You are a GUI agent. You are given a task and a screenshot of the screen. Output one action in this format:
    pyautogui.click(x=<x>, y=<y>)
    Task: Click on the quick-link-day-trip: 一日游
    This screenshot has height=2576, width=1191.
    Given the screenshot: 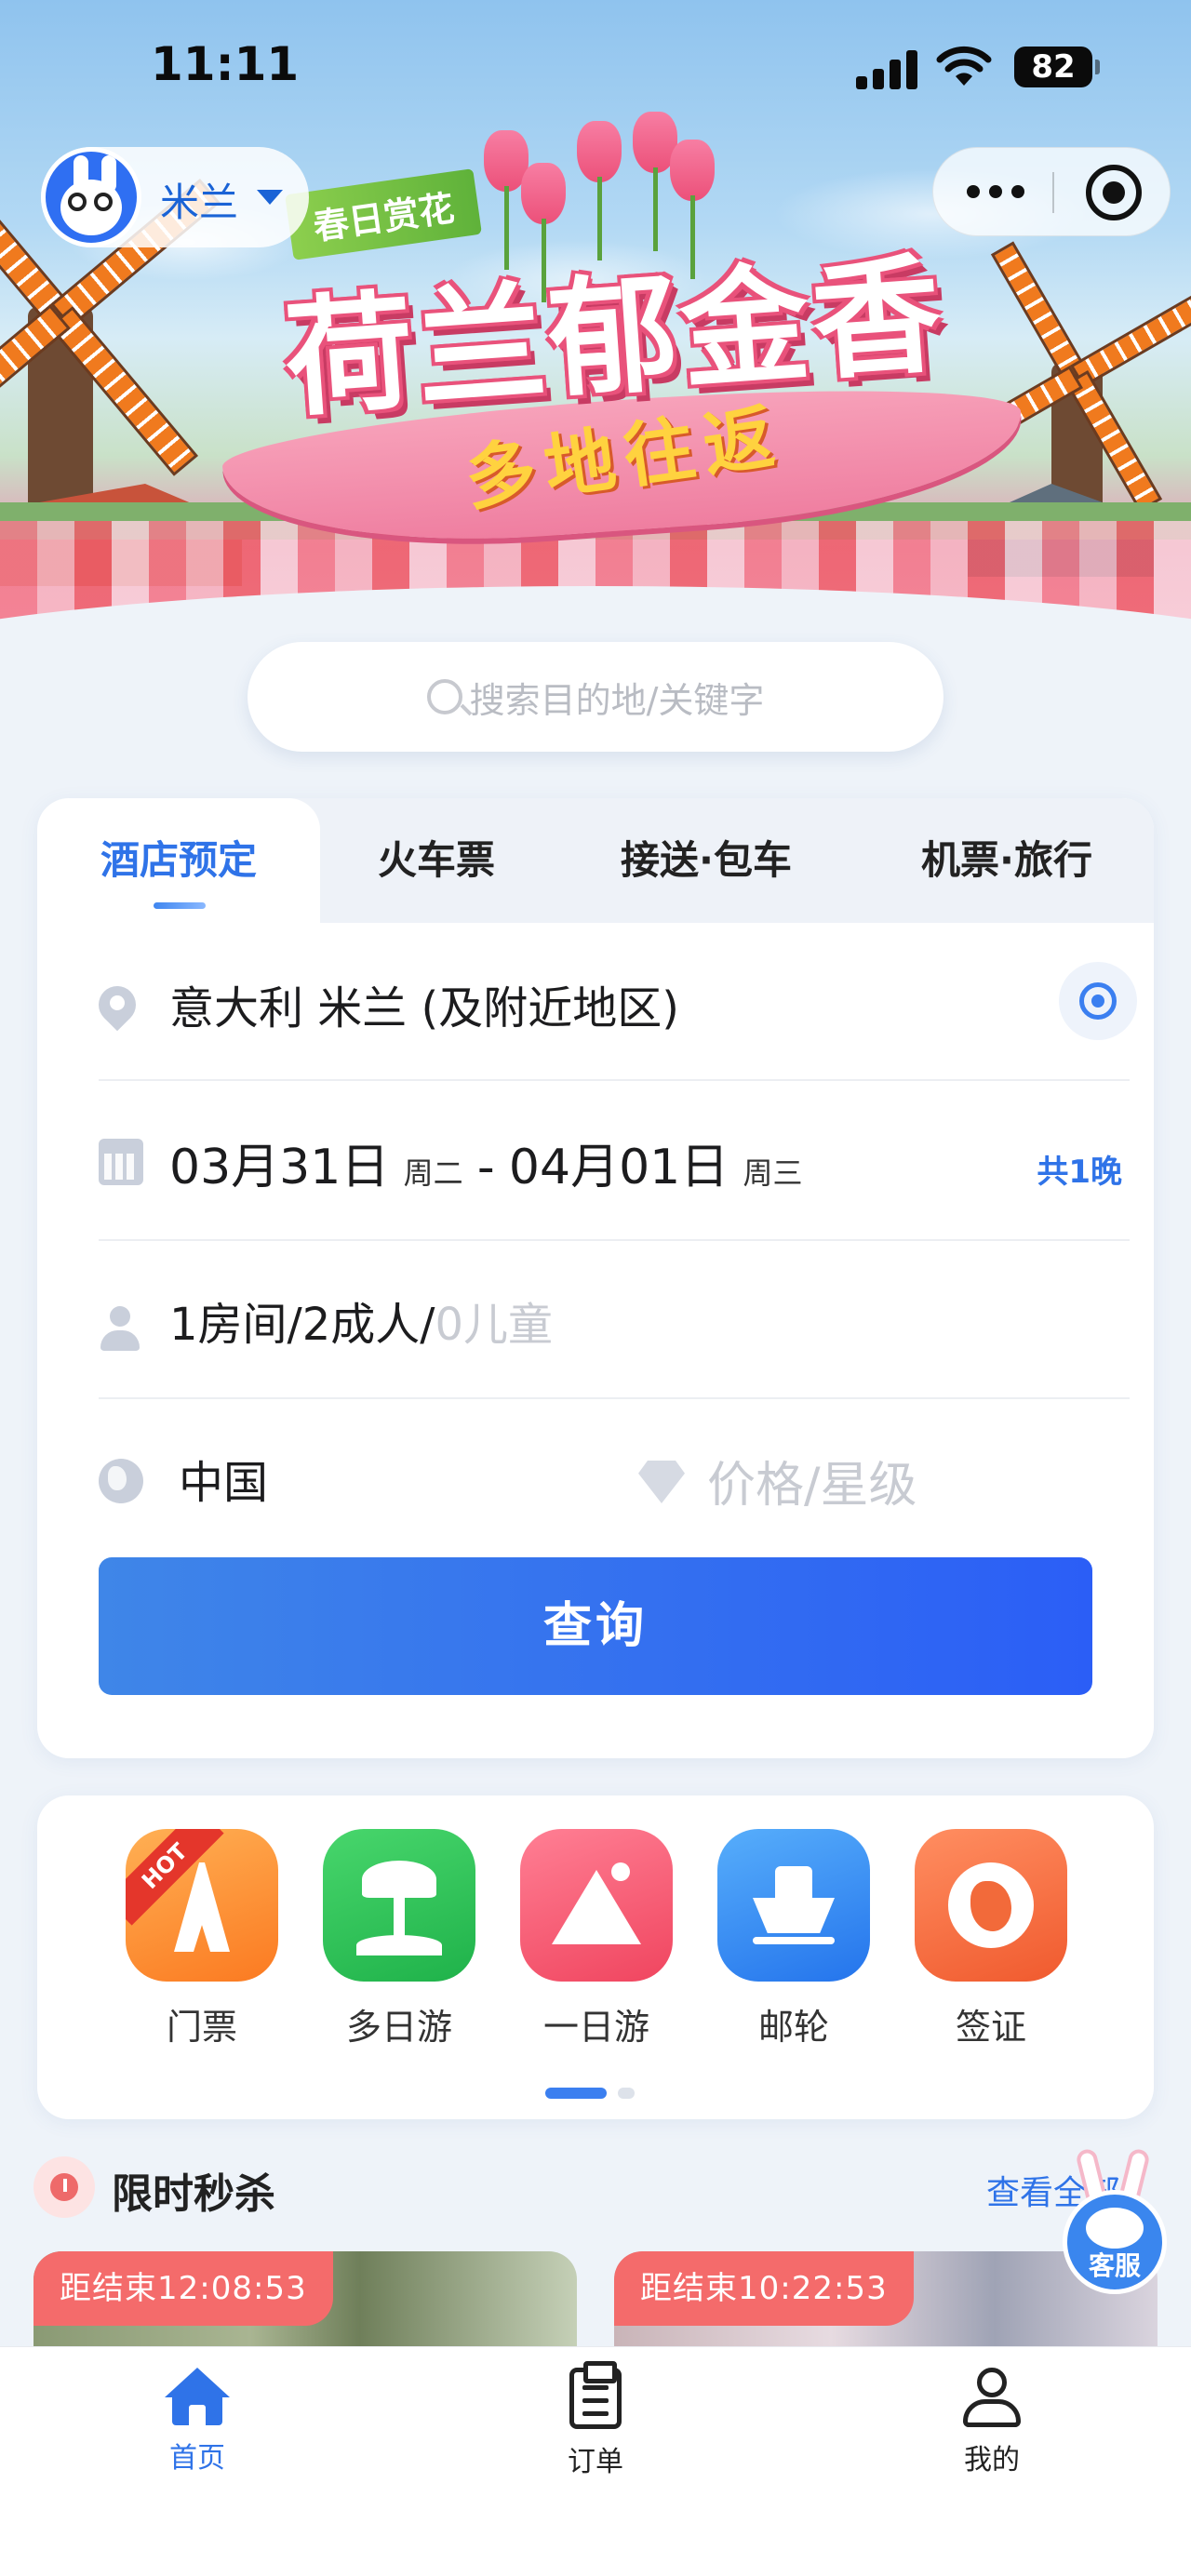 What is the action you would take?
    pyautogui.click(x=596, y=1939)
    